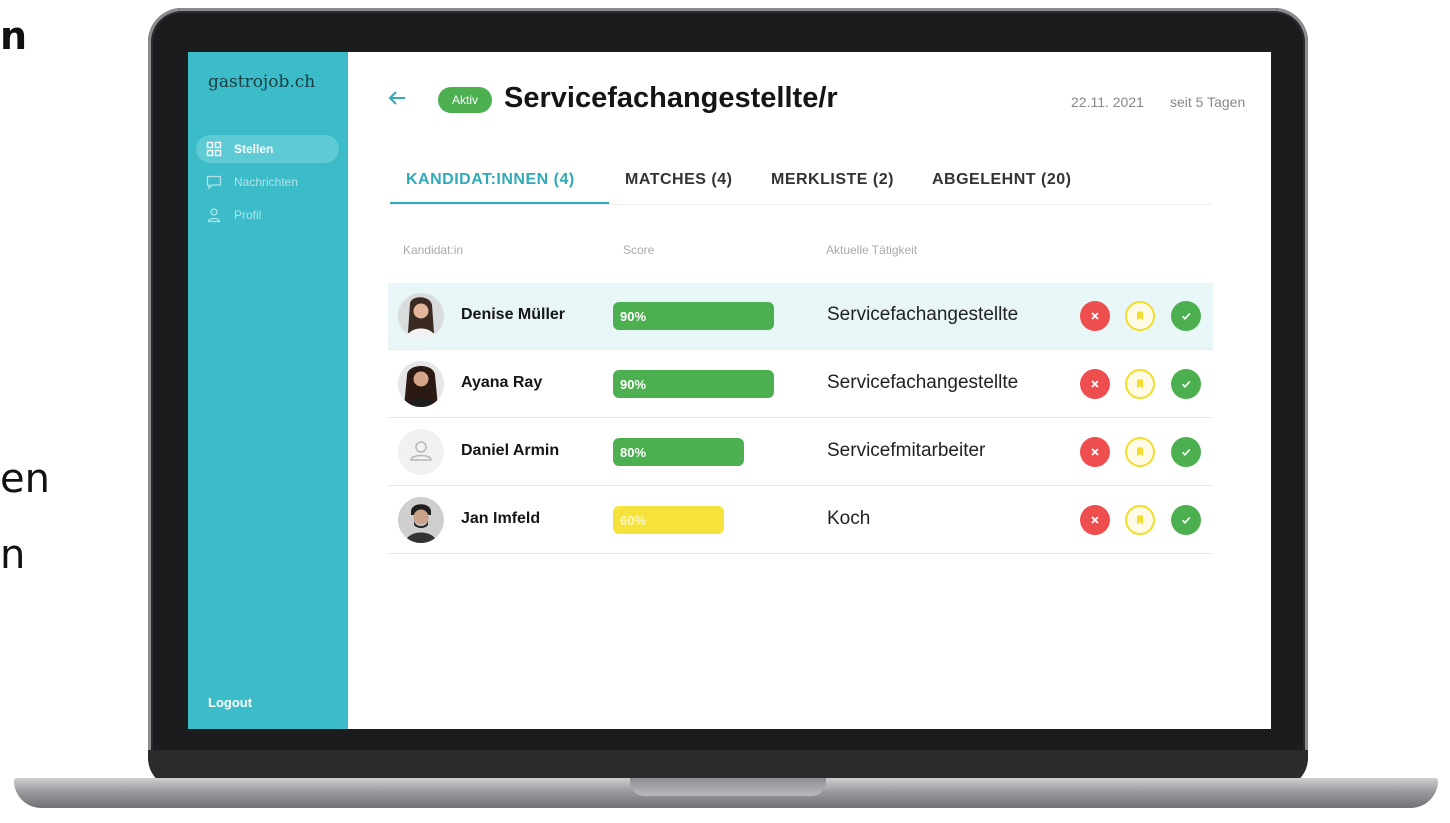 This screenshot has width=1450, height=823. What do you see at coordinates (801, 204) in the screenshot?
I see `tabs-divider` at bounding box center [801, 204].